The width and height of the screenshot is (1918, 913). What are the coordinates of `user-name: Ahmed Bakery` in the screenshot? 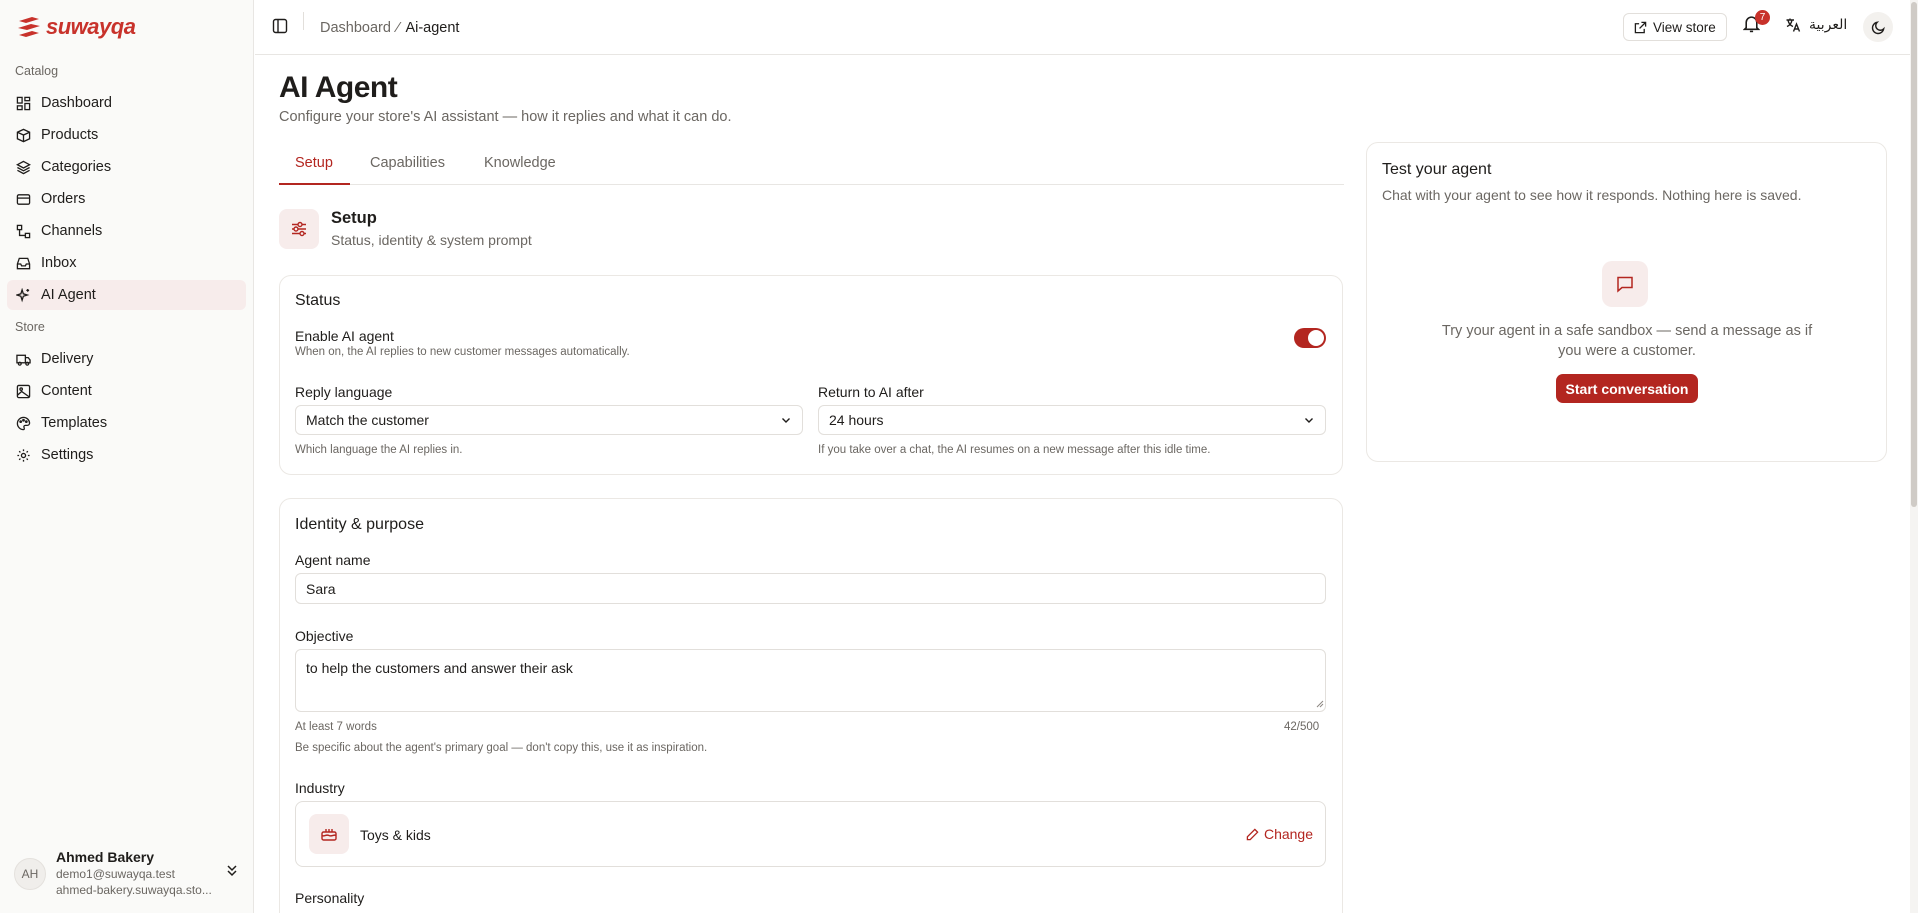 It's located at (105, 857).